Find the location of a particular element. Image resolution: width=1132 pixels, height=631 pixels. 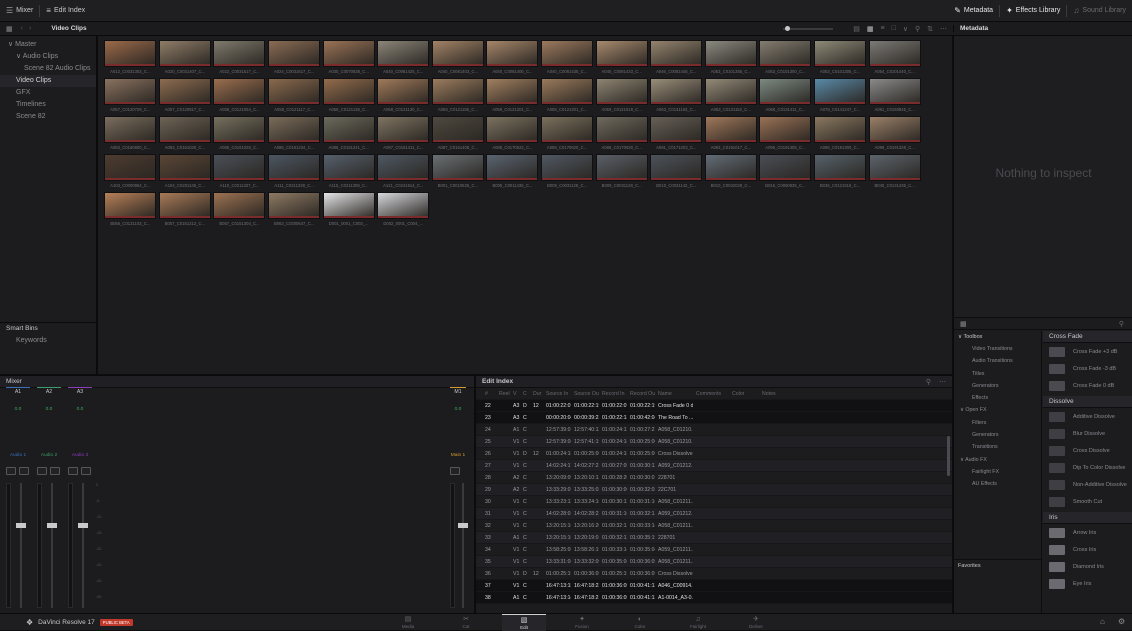

effect-item: Cross Dissolve is located at coordinates (1087, 450).